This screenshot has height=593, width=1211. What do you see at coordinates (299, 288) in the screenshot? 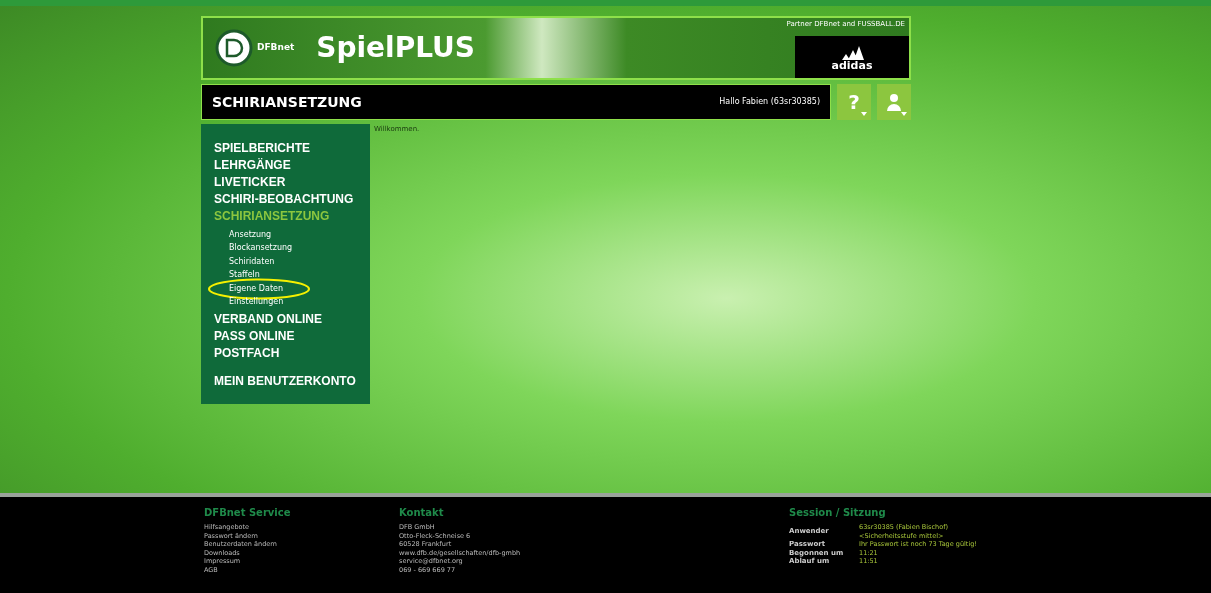
I see `submenu-item: Eigene Daten` at bounding box center [299, 288].